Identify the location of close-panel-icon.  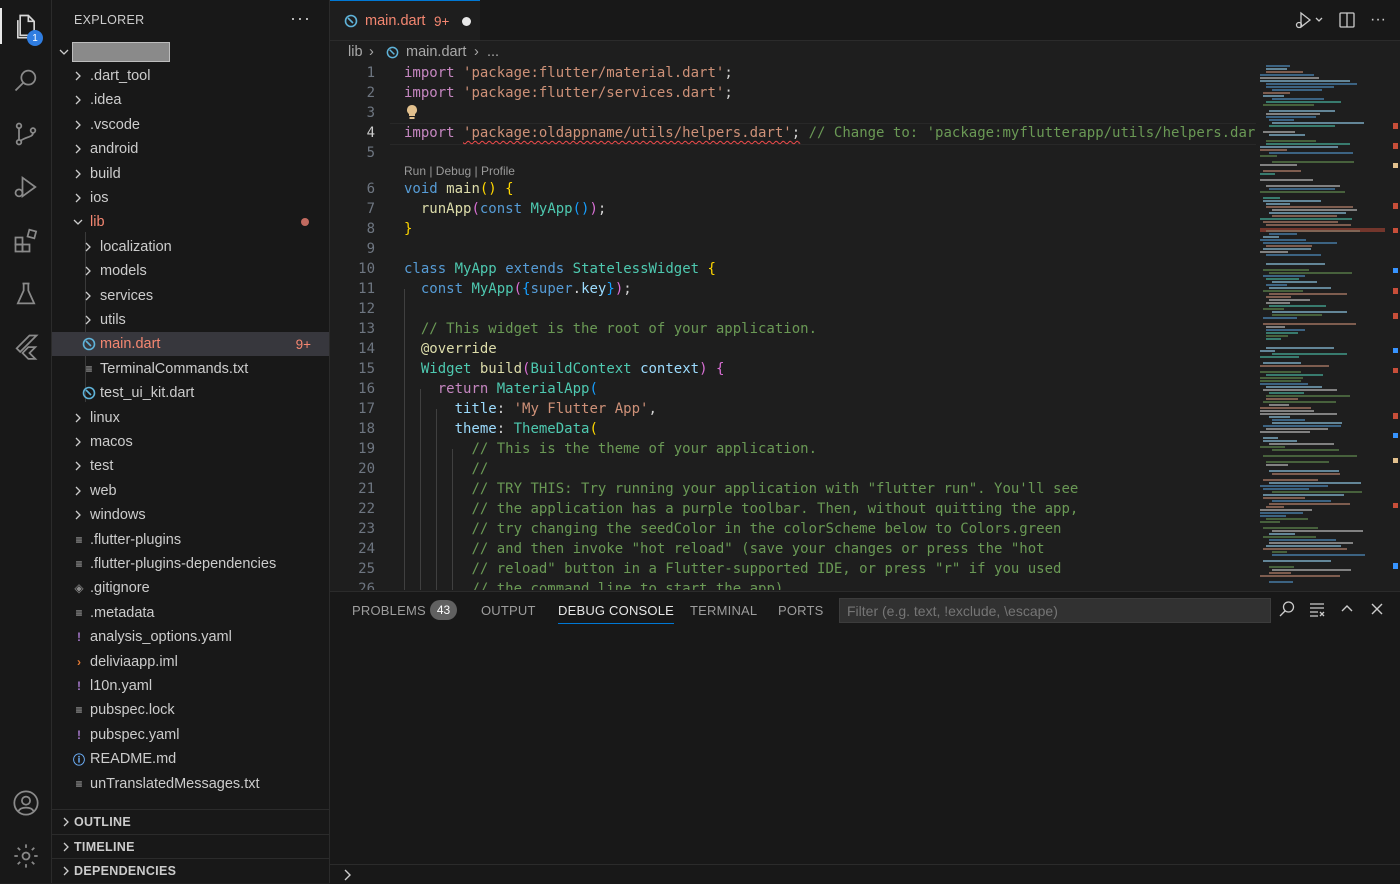
(1377, 610).